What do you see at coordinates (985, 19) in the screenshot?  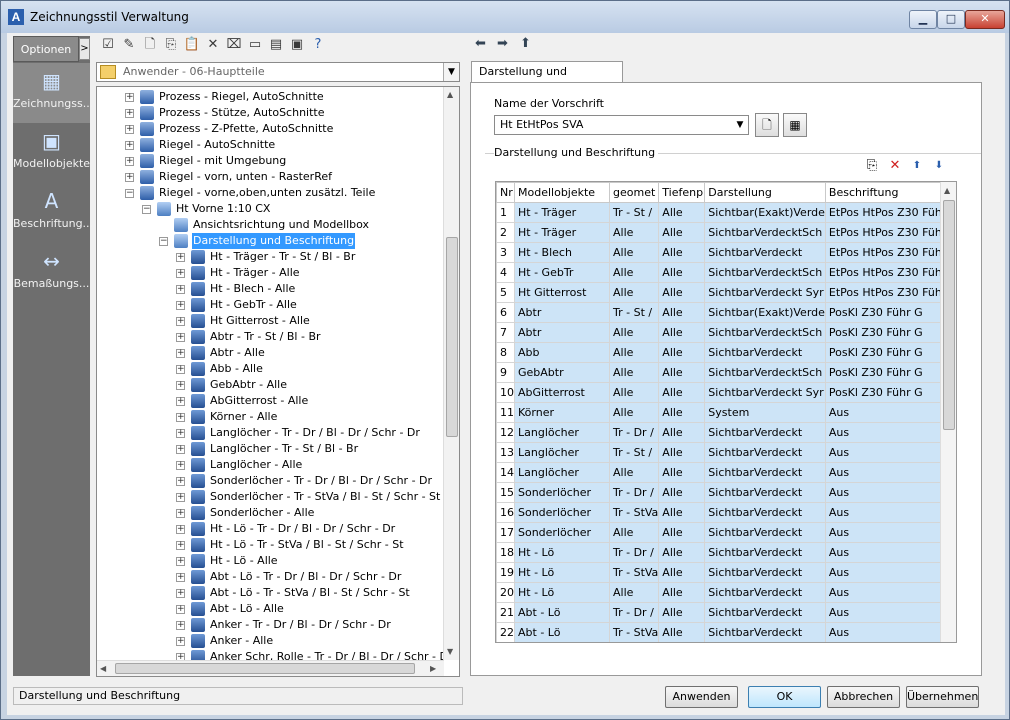 I see `close-button: ✕` at bounding box center [985, 19].